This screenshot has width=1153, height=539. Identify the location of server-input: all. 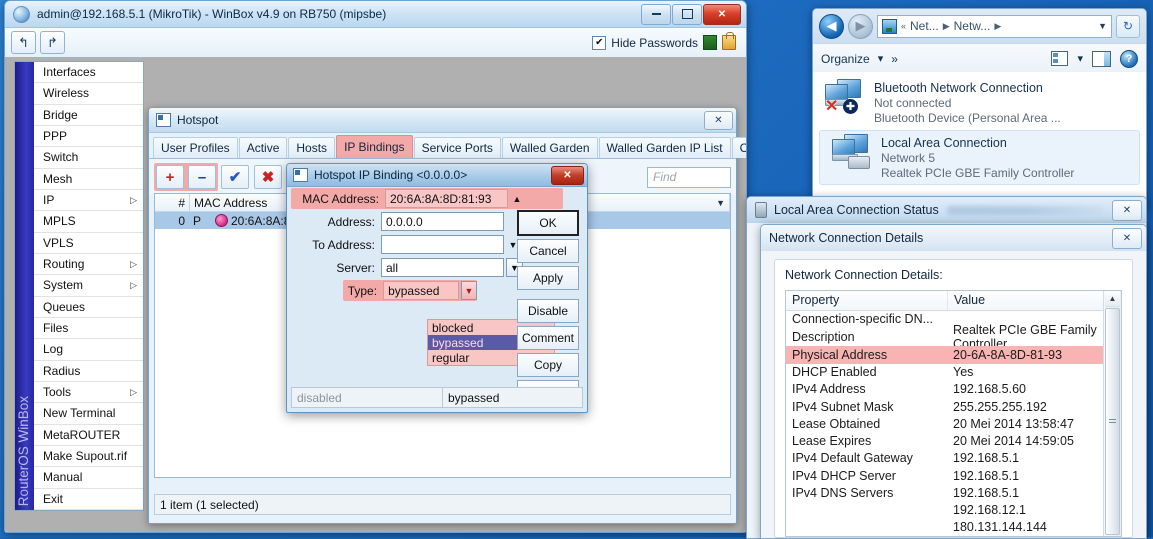
(442, 267).